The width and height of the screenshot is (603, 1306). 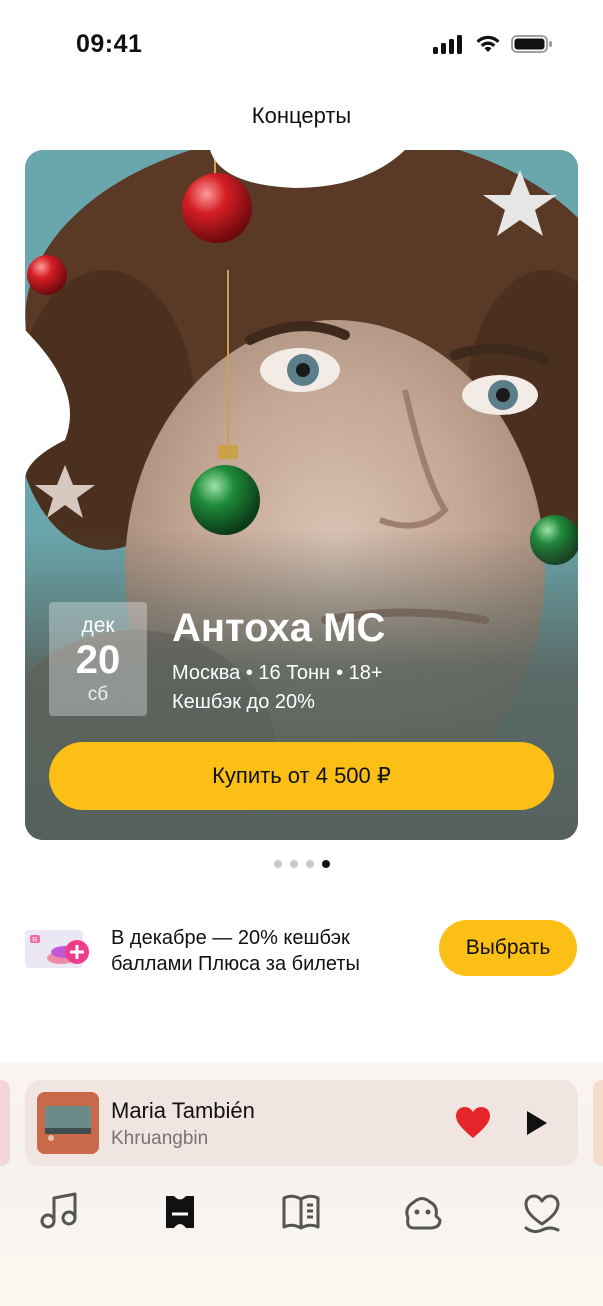 I want to click on page-title: Концерты, so click(x=301, y=115).